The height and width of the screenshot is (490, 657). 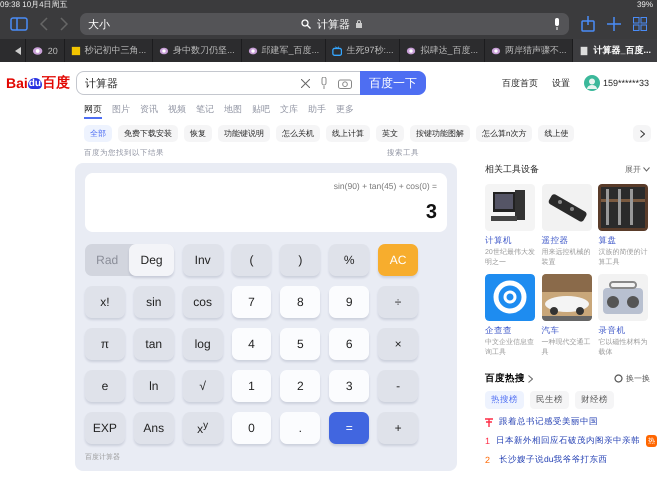 I want to click on filter-chip: 英文, so click(x=390, y=133).